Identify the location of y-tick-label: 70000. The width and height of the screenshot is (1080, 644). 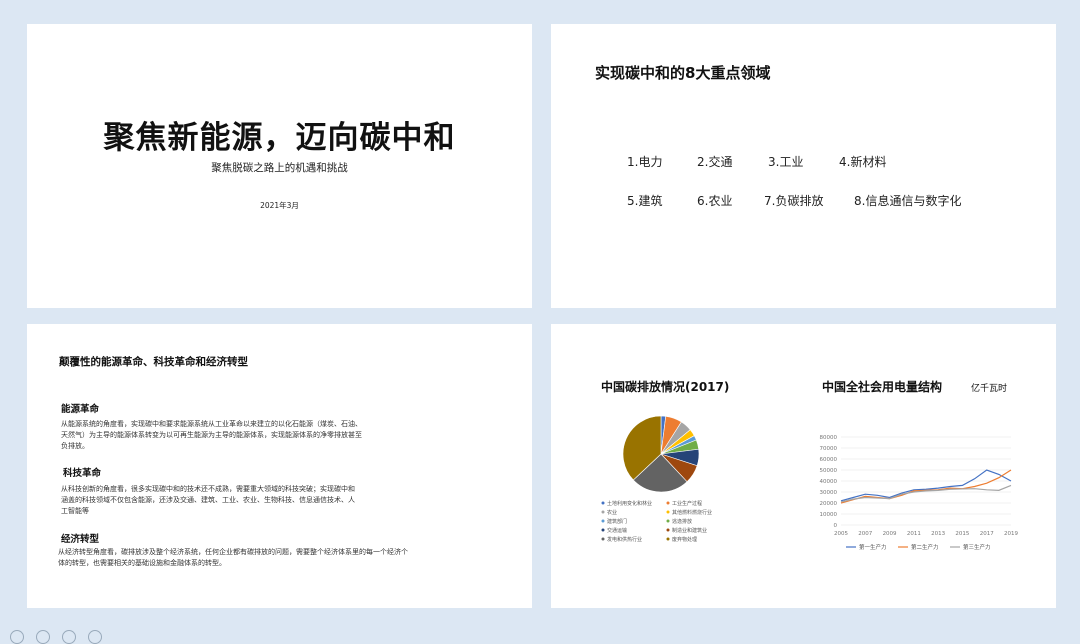
(829, 449).